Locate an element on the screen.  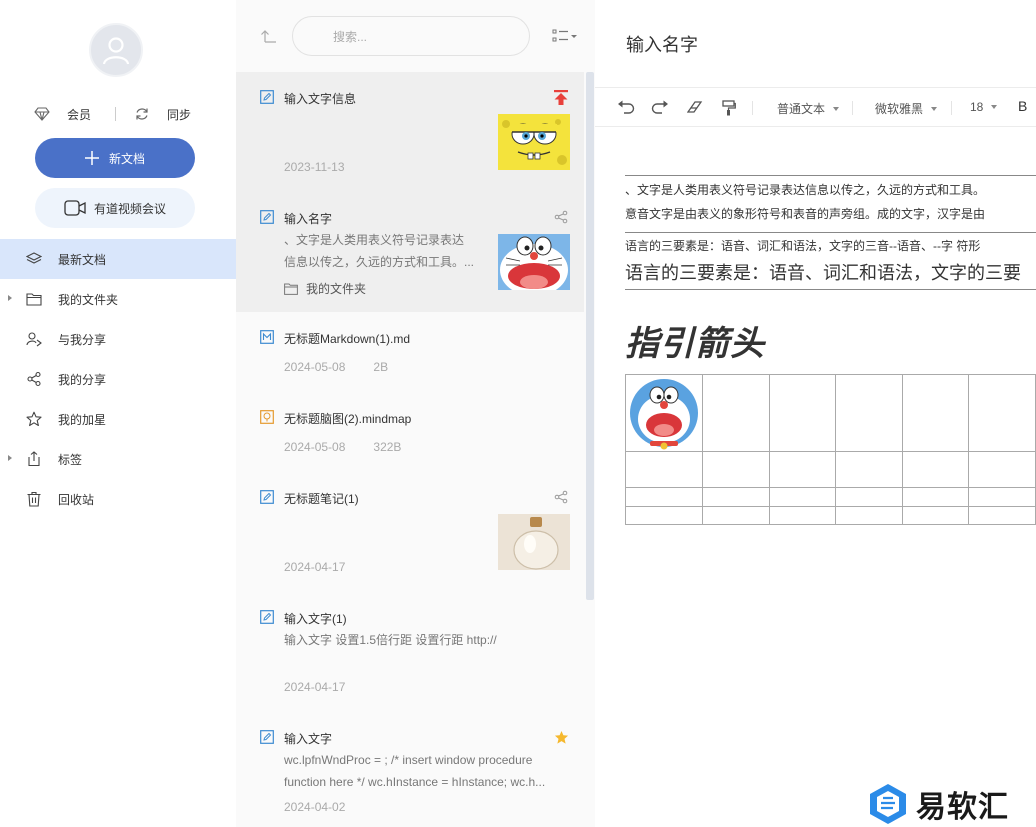
sidebar-item-recent: 最新文档 is located at coordinates (118, 259).